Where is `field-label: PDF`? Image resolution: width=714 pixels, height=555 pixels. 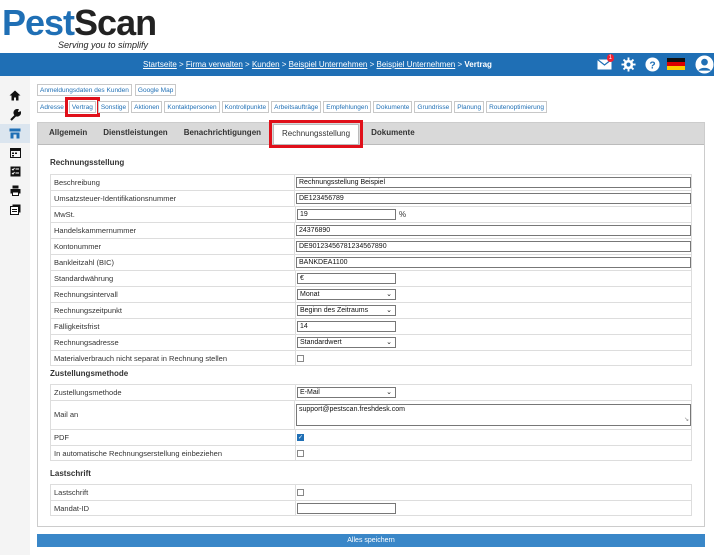
field-label: PDF is located at coordinates (173, 437).